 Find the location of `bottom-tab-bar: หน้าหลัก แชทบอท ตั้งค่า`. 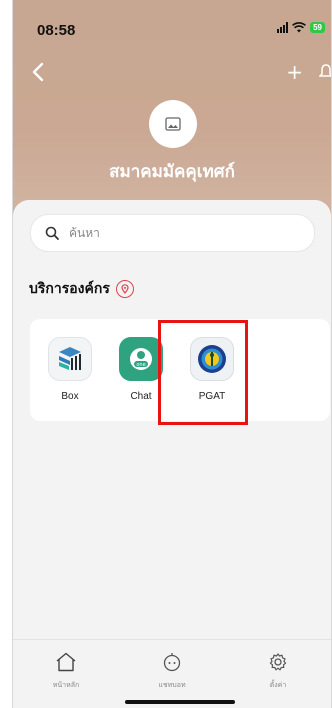

bottom-tab-bar: หน้าหลัก แชทบอท ตั้งค่า is located at coordinates (172, 673).